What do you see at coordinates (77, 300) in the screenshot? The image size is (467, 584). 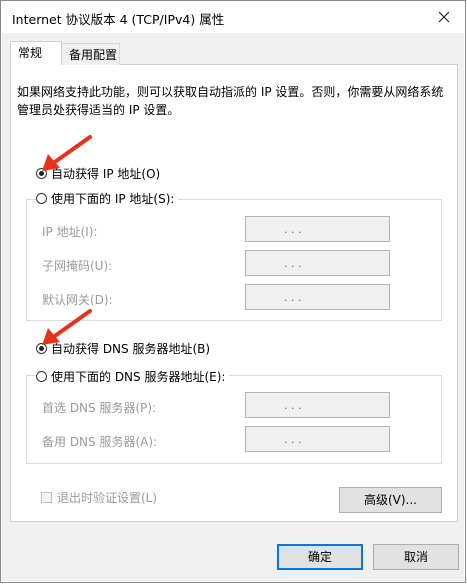 I see `default-gateway-label: 默认网关(D):` at bounding box center [77, 300].